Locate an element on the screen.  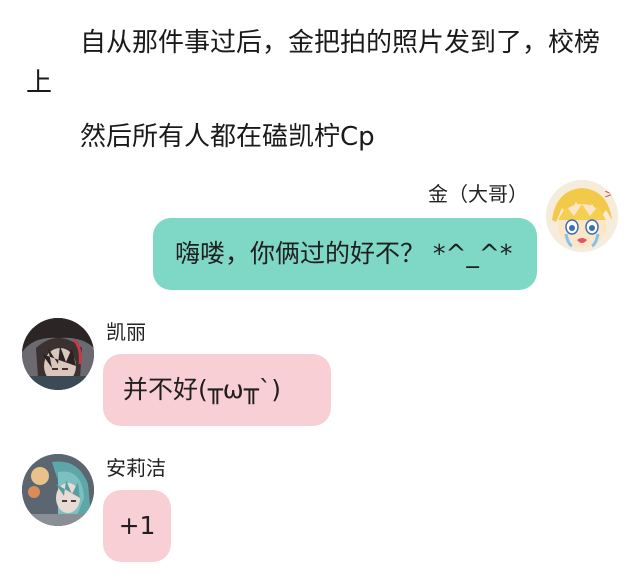
sender-name-kaili: 凯丽 is located at coordinates (126, 332).